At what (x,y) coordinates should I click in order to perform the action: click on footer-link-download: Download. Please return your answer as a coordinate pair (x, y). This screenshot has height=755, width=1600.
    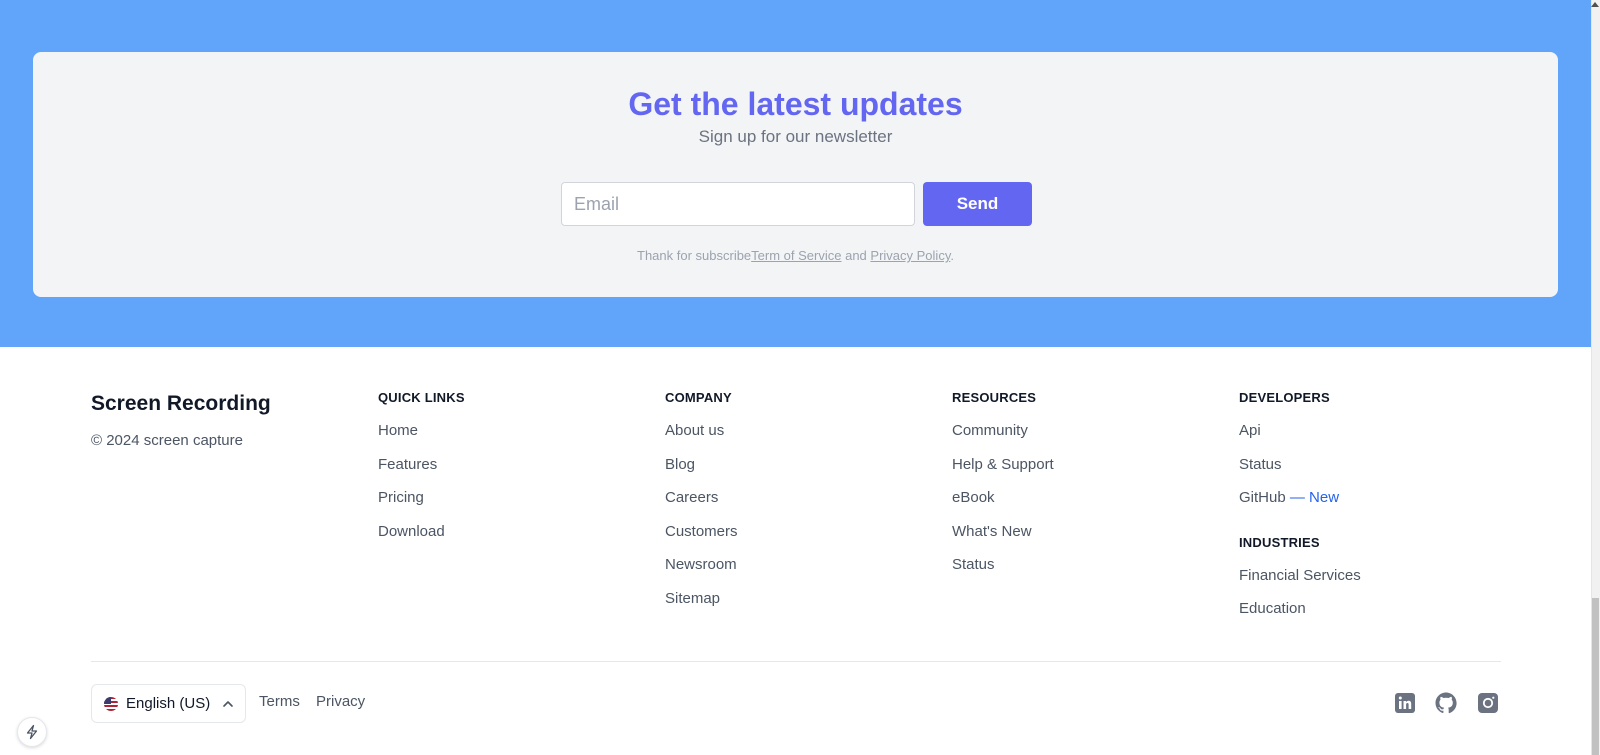
    Looking at the image, I should click on (411, 531).